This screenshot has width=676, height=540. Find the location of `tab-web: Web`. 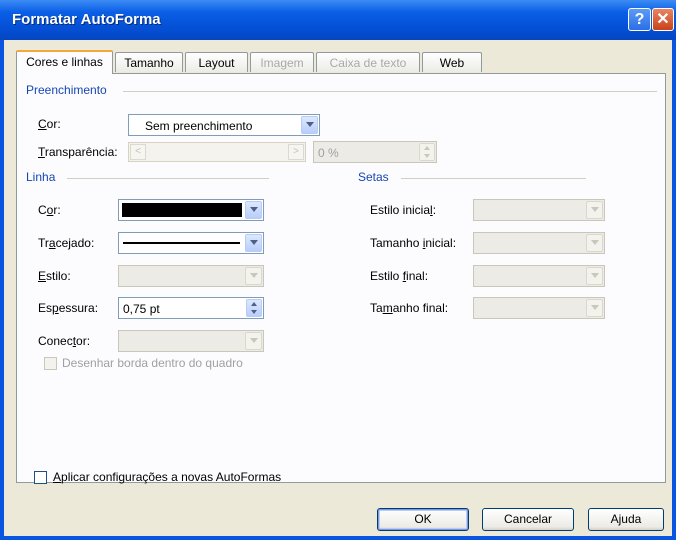

tab-web: Web is located at coordinates (452, 62).